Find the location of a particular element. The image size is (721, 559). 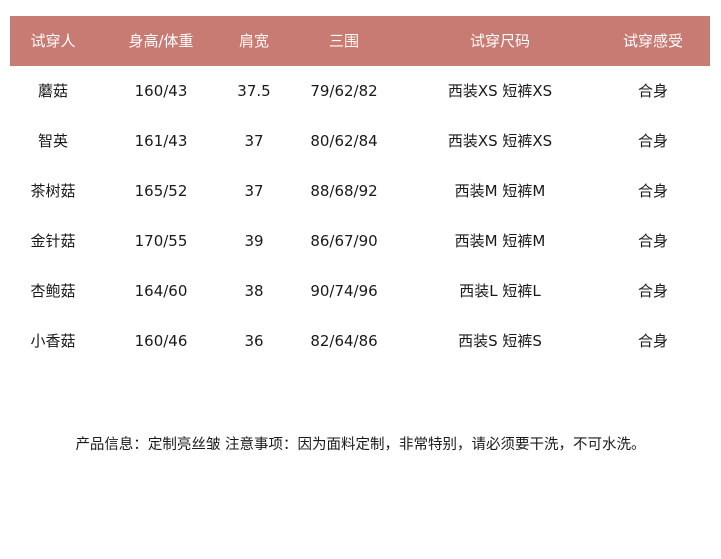

cell-height-weight: 170/55 is located at coordinates (161, 241).